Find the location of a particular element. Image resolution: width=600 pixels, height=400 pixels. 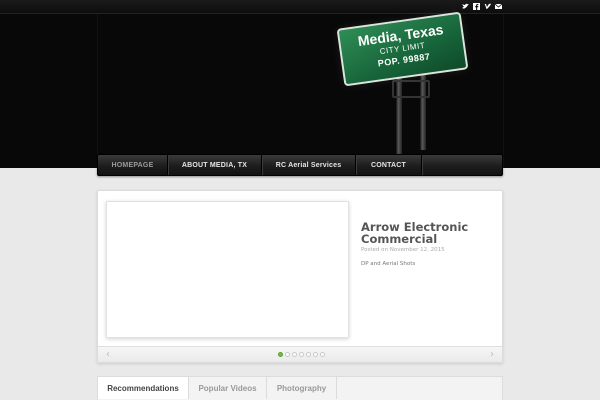

tab-photography: Photography is located at coordinates (302, 388).